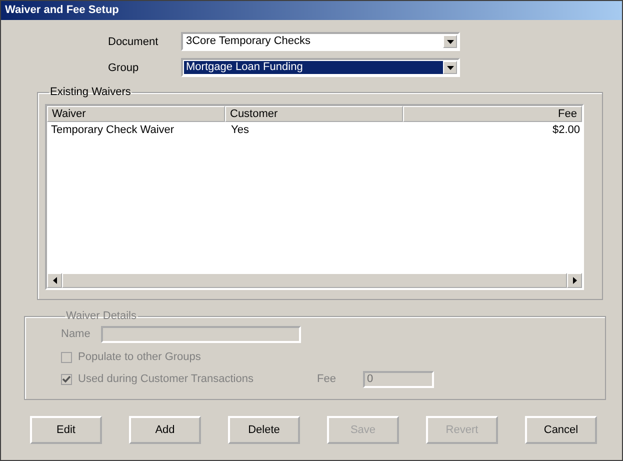 This screenshot has width=623, height=461. I want to click on dialog-button: Add, so click(165, 430).